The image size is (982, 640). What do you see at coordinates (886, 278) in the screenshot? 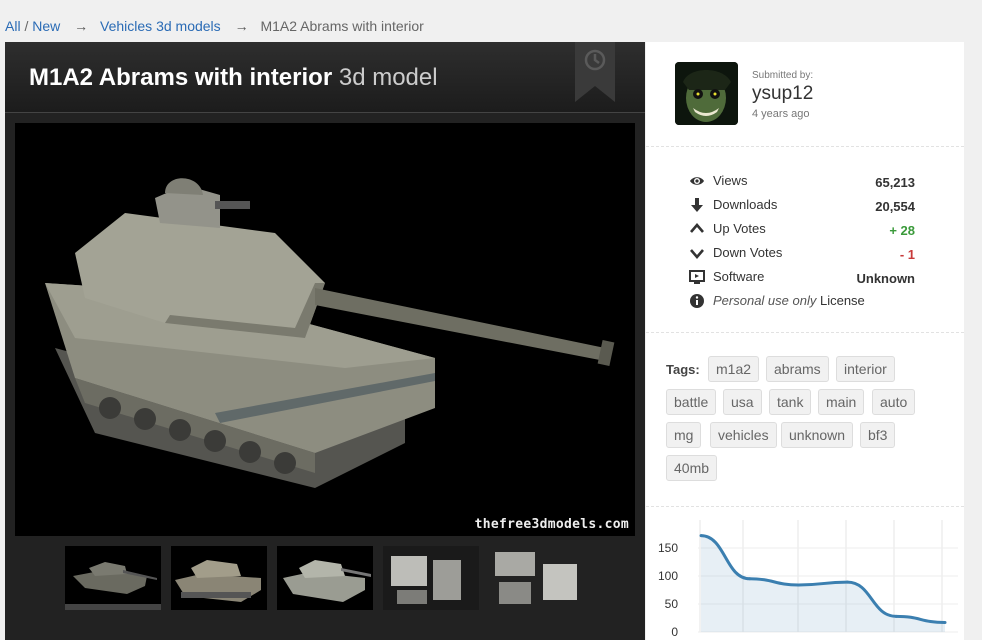
I see `software-value: Unknown` at bounding box center [886, 278].